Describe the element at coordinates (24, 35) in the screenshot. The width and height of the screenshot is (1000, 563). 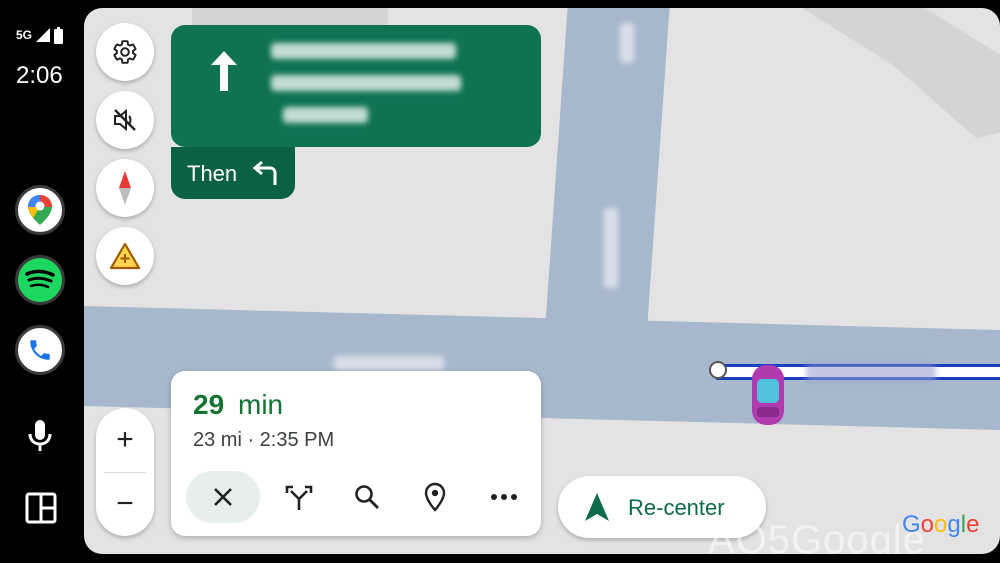
I see `network-type: 5G` at that location.